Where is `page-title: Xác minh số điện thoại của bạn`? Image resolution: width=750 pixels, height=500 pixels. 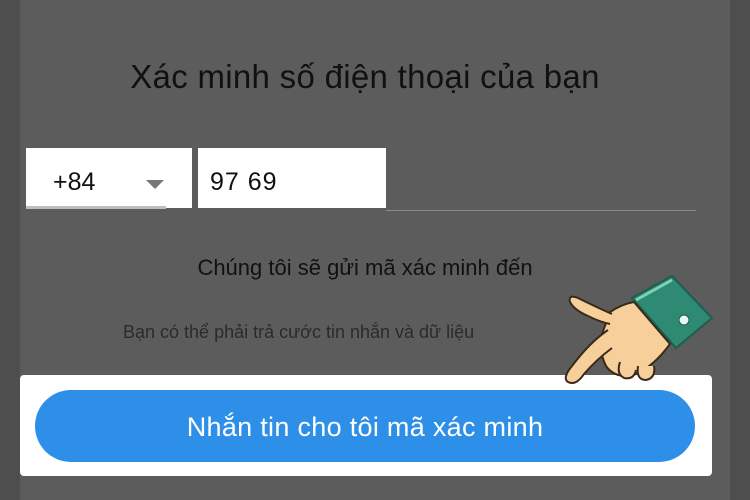 page-title: Xác minh số điện thoại của bạn is located at coordinates (365, 76).